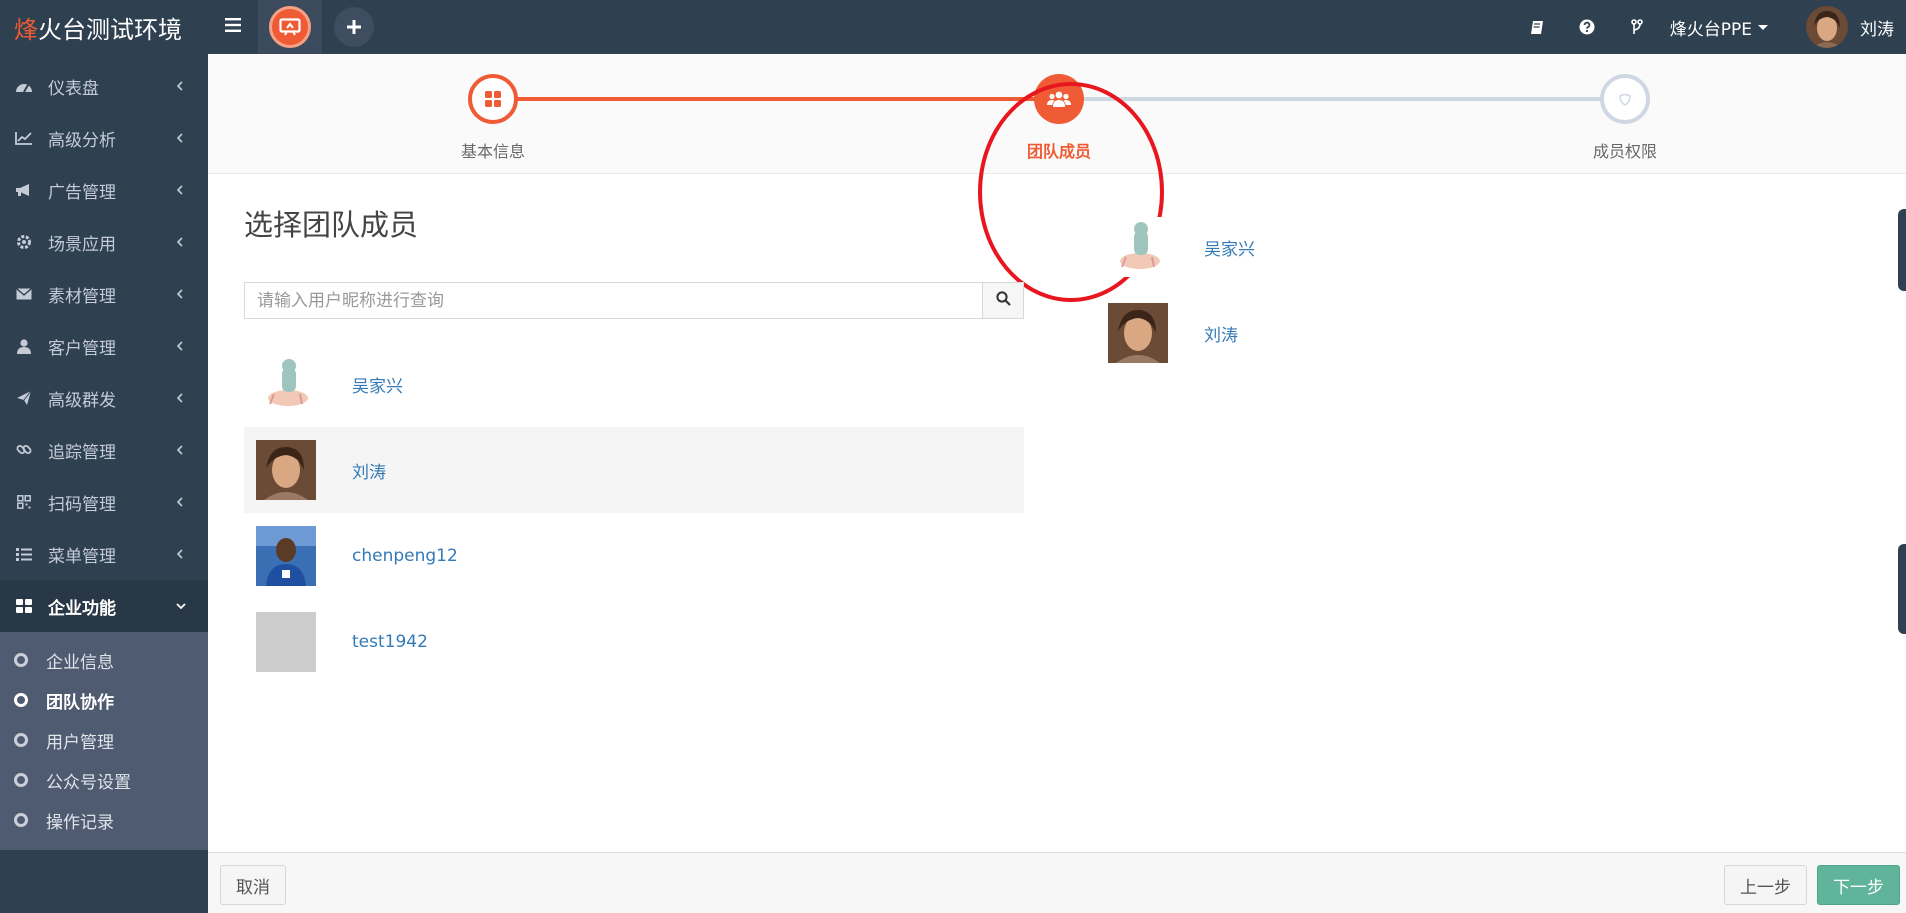  I want to click on user-menu: 刘涛, so click(1844, 27).